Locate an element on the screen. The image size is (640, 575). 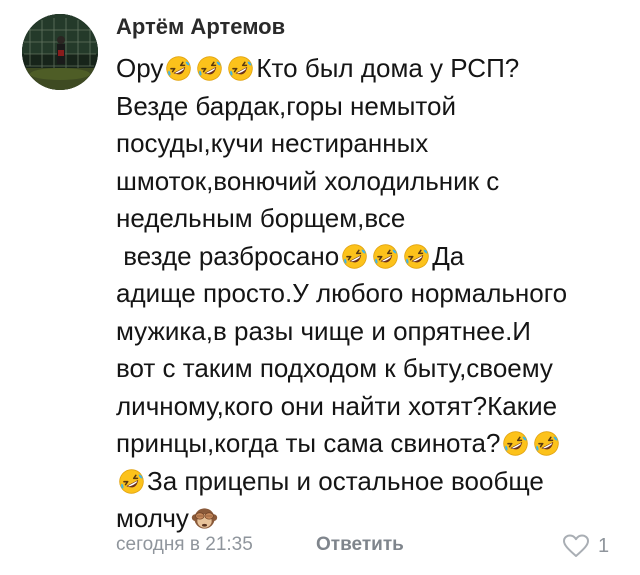
comment-line: адище просто.У любого нормального is located at coordinates (371, 294).